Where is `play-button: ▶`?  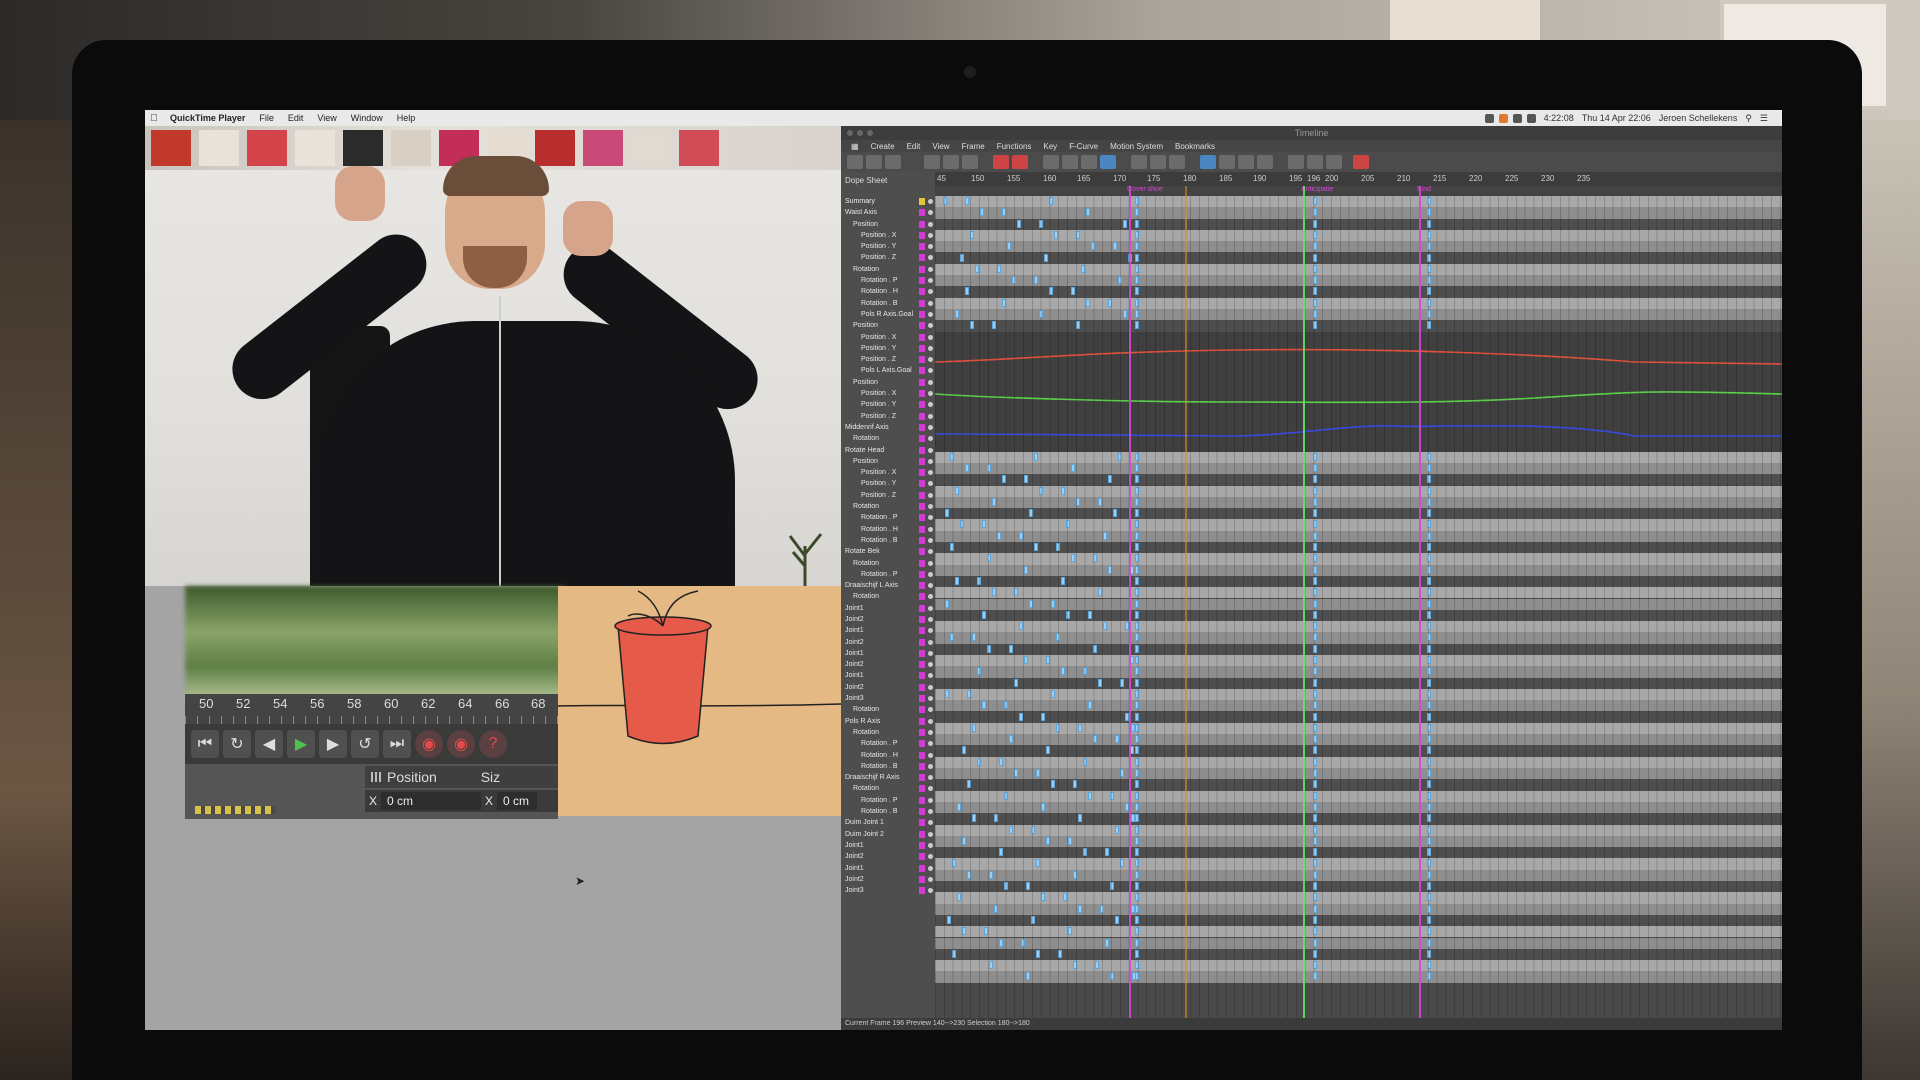
play-button: ▶ is located at coordinates (301, 744).